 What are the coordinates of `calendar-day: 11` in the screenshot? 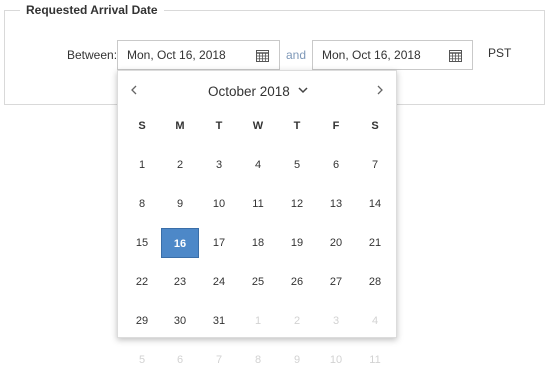 It's located at (258, 204).